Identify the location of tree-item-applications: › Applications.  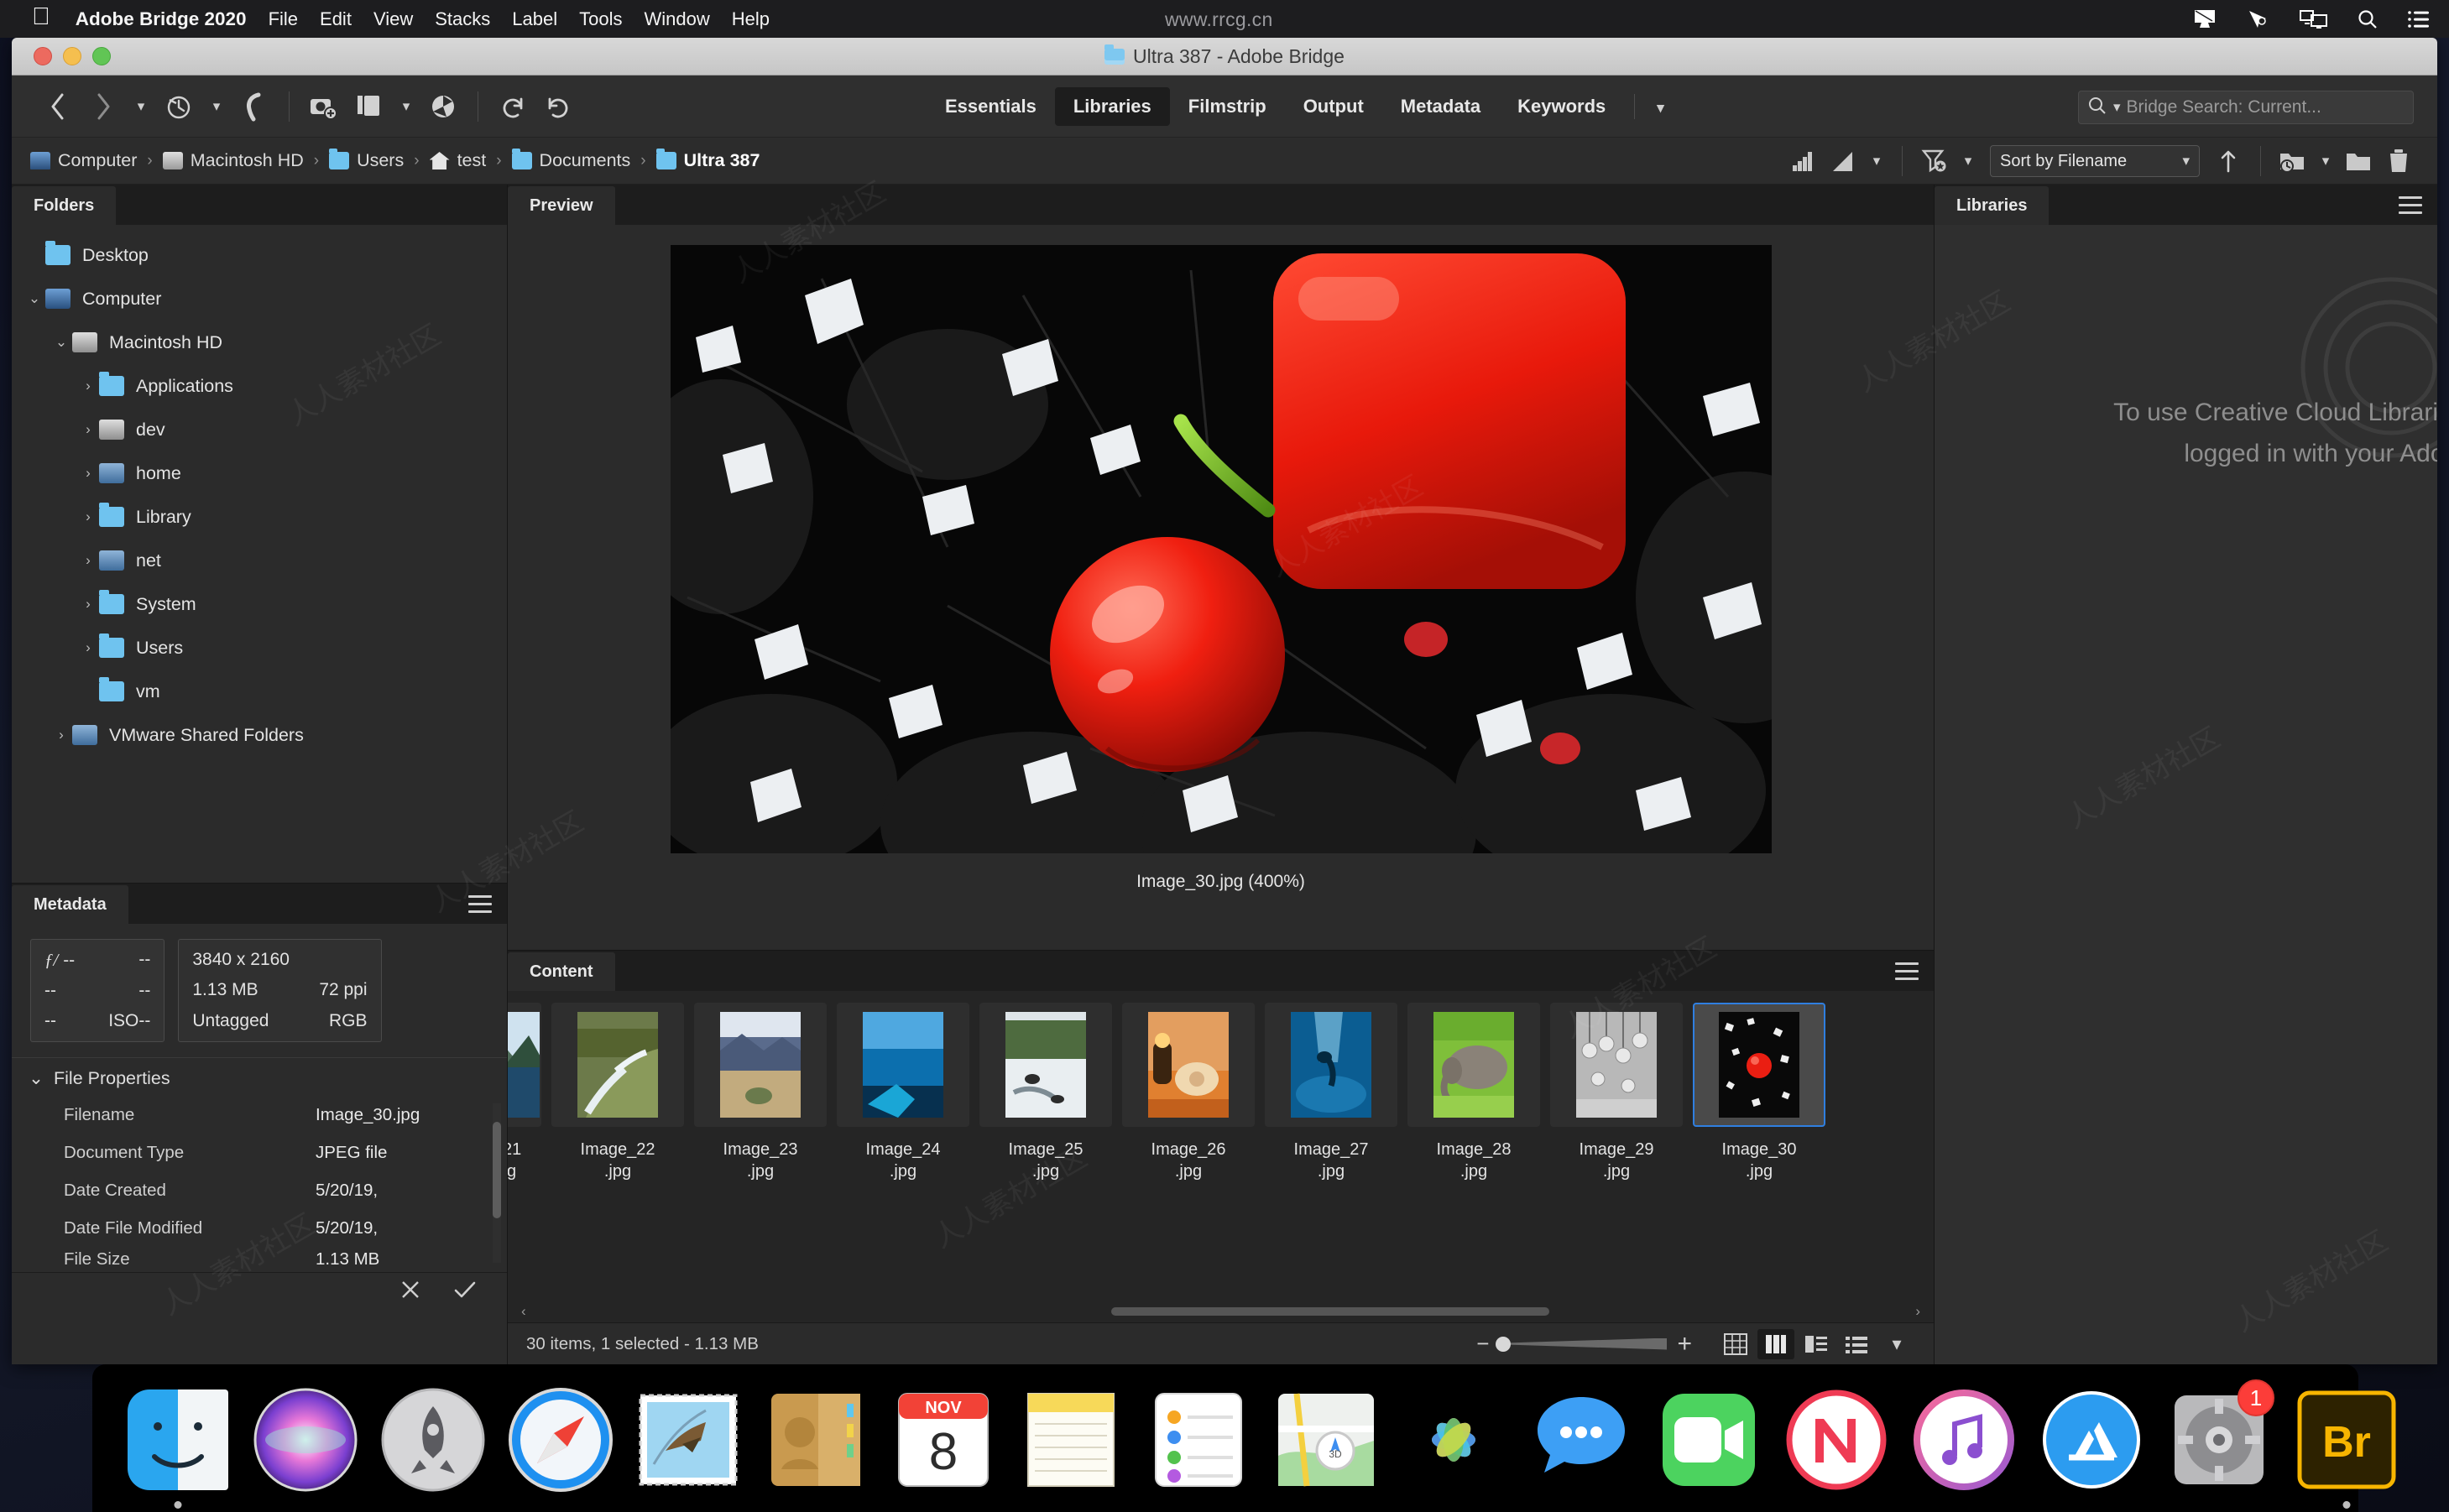
(259, 386).